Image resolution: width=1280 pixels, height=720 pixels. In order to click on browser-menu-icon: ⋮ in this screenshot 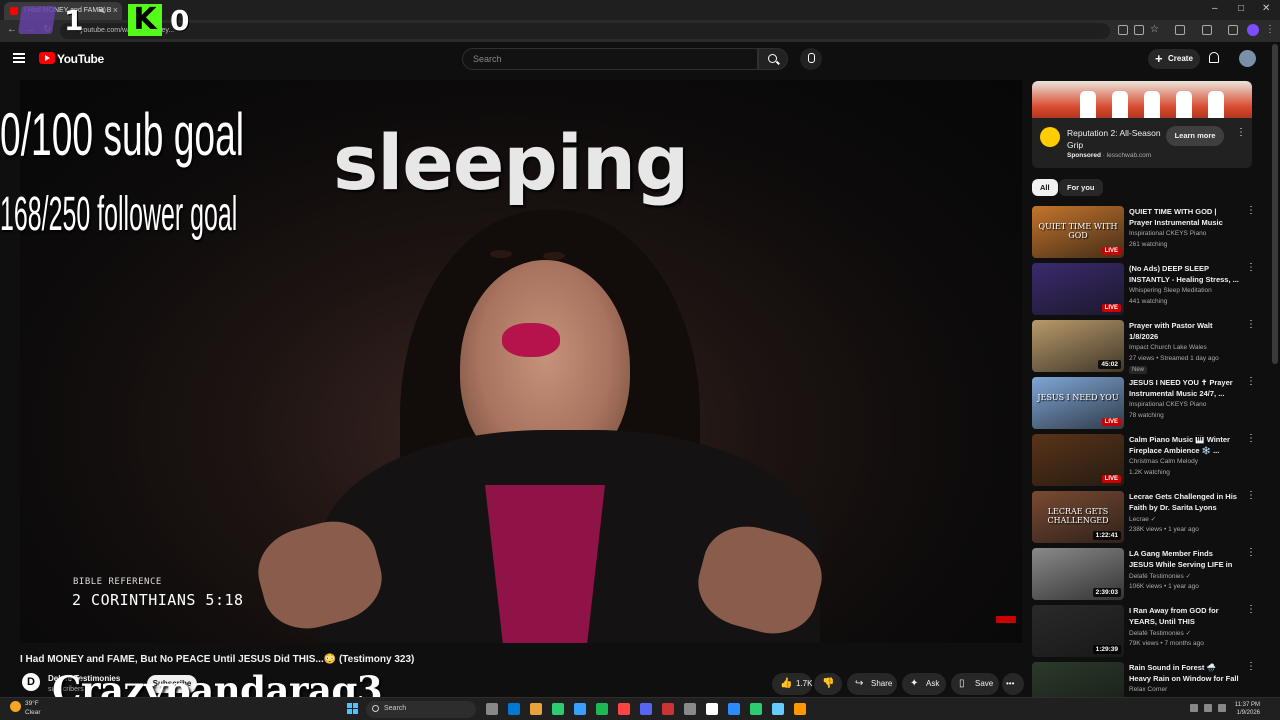, I will do `click(1270, 29)`.